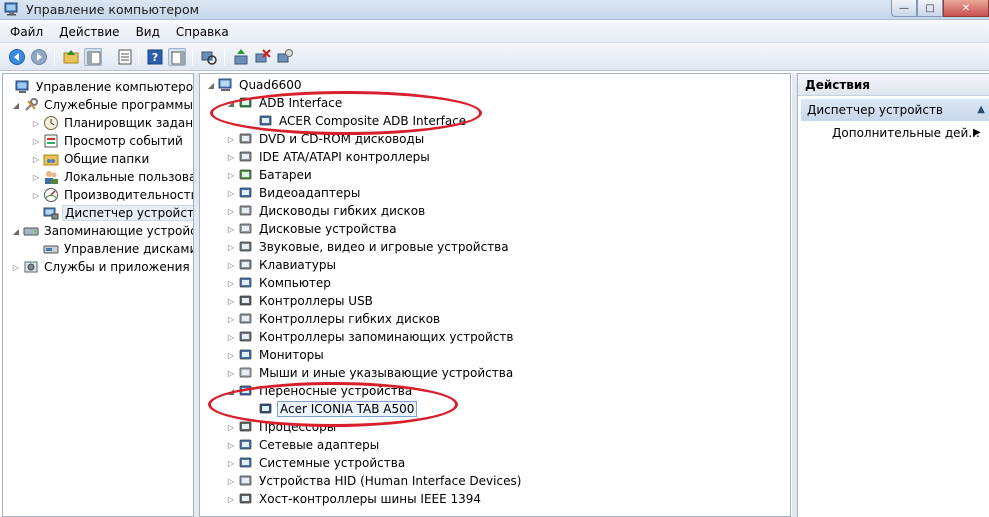 The width and height of the screenshot is (989, 517). I want to click on sound-icon, so click(246, 247).